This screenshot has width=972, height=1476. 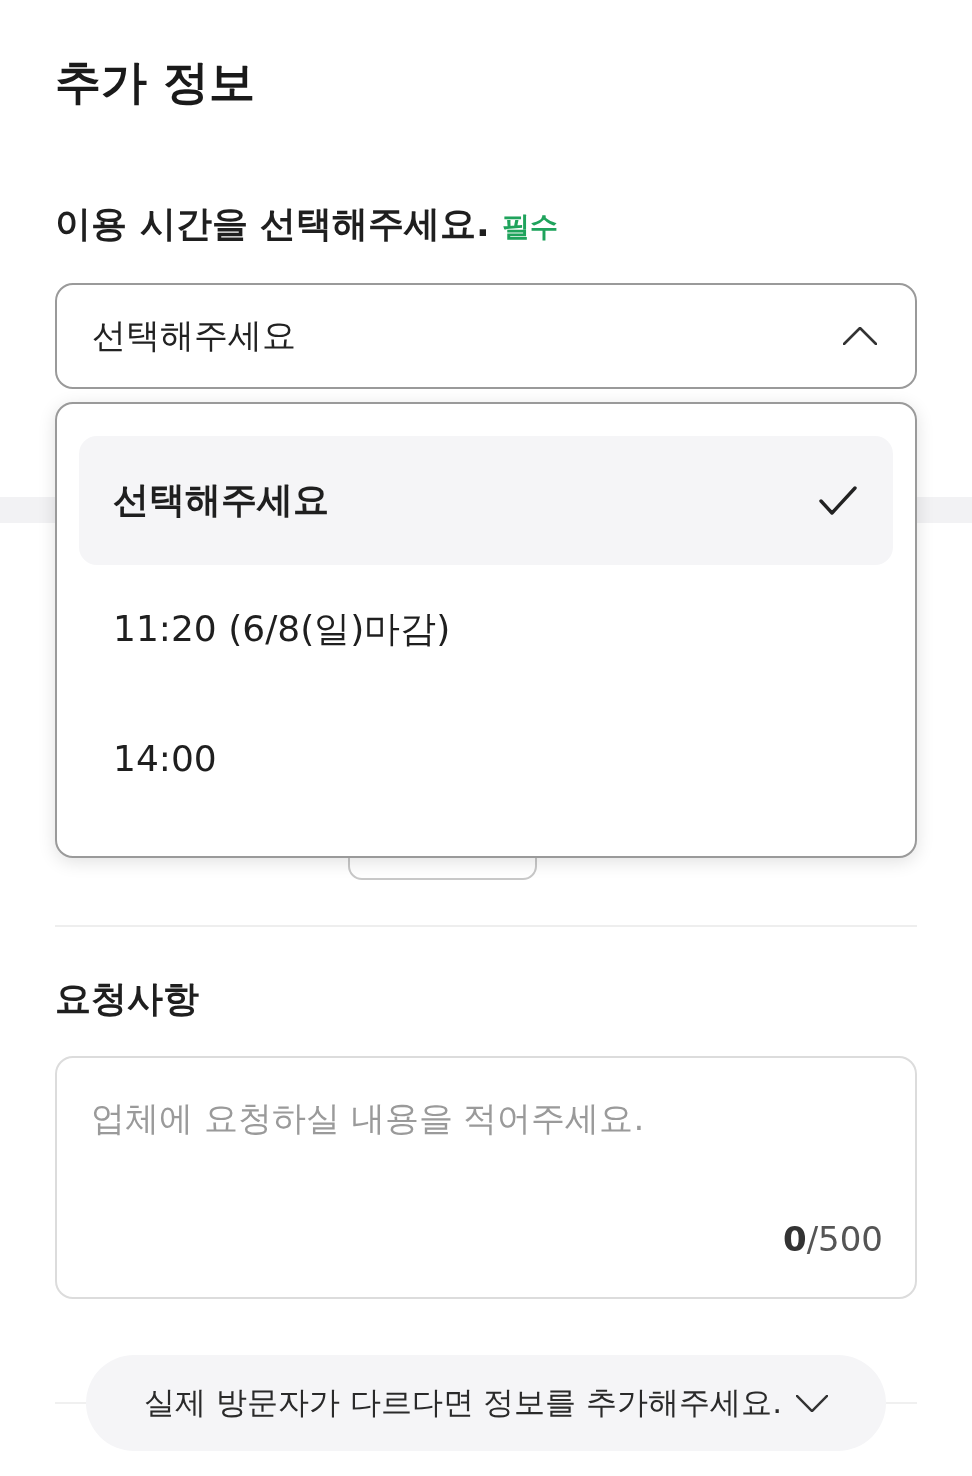 I want to click on section-title: 추가 정보, so click(x=155, y=82).